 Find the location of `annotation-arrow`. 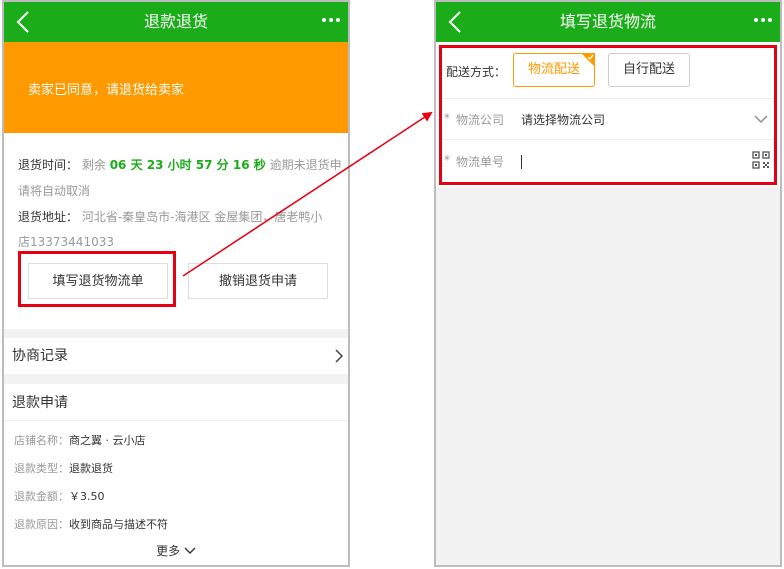

annotation-arrow is located at coordinates (307, 194).